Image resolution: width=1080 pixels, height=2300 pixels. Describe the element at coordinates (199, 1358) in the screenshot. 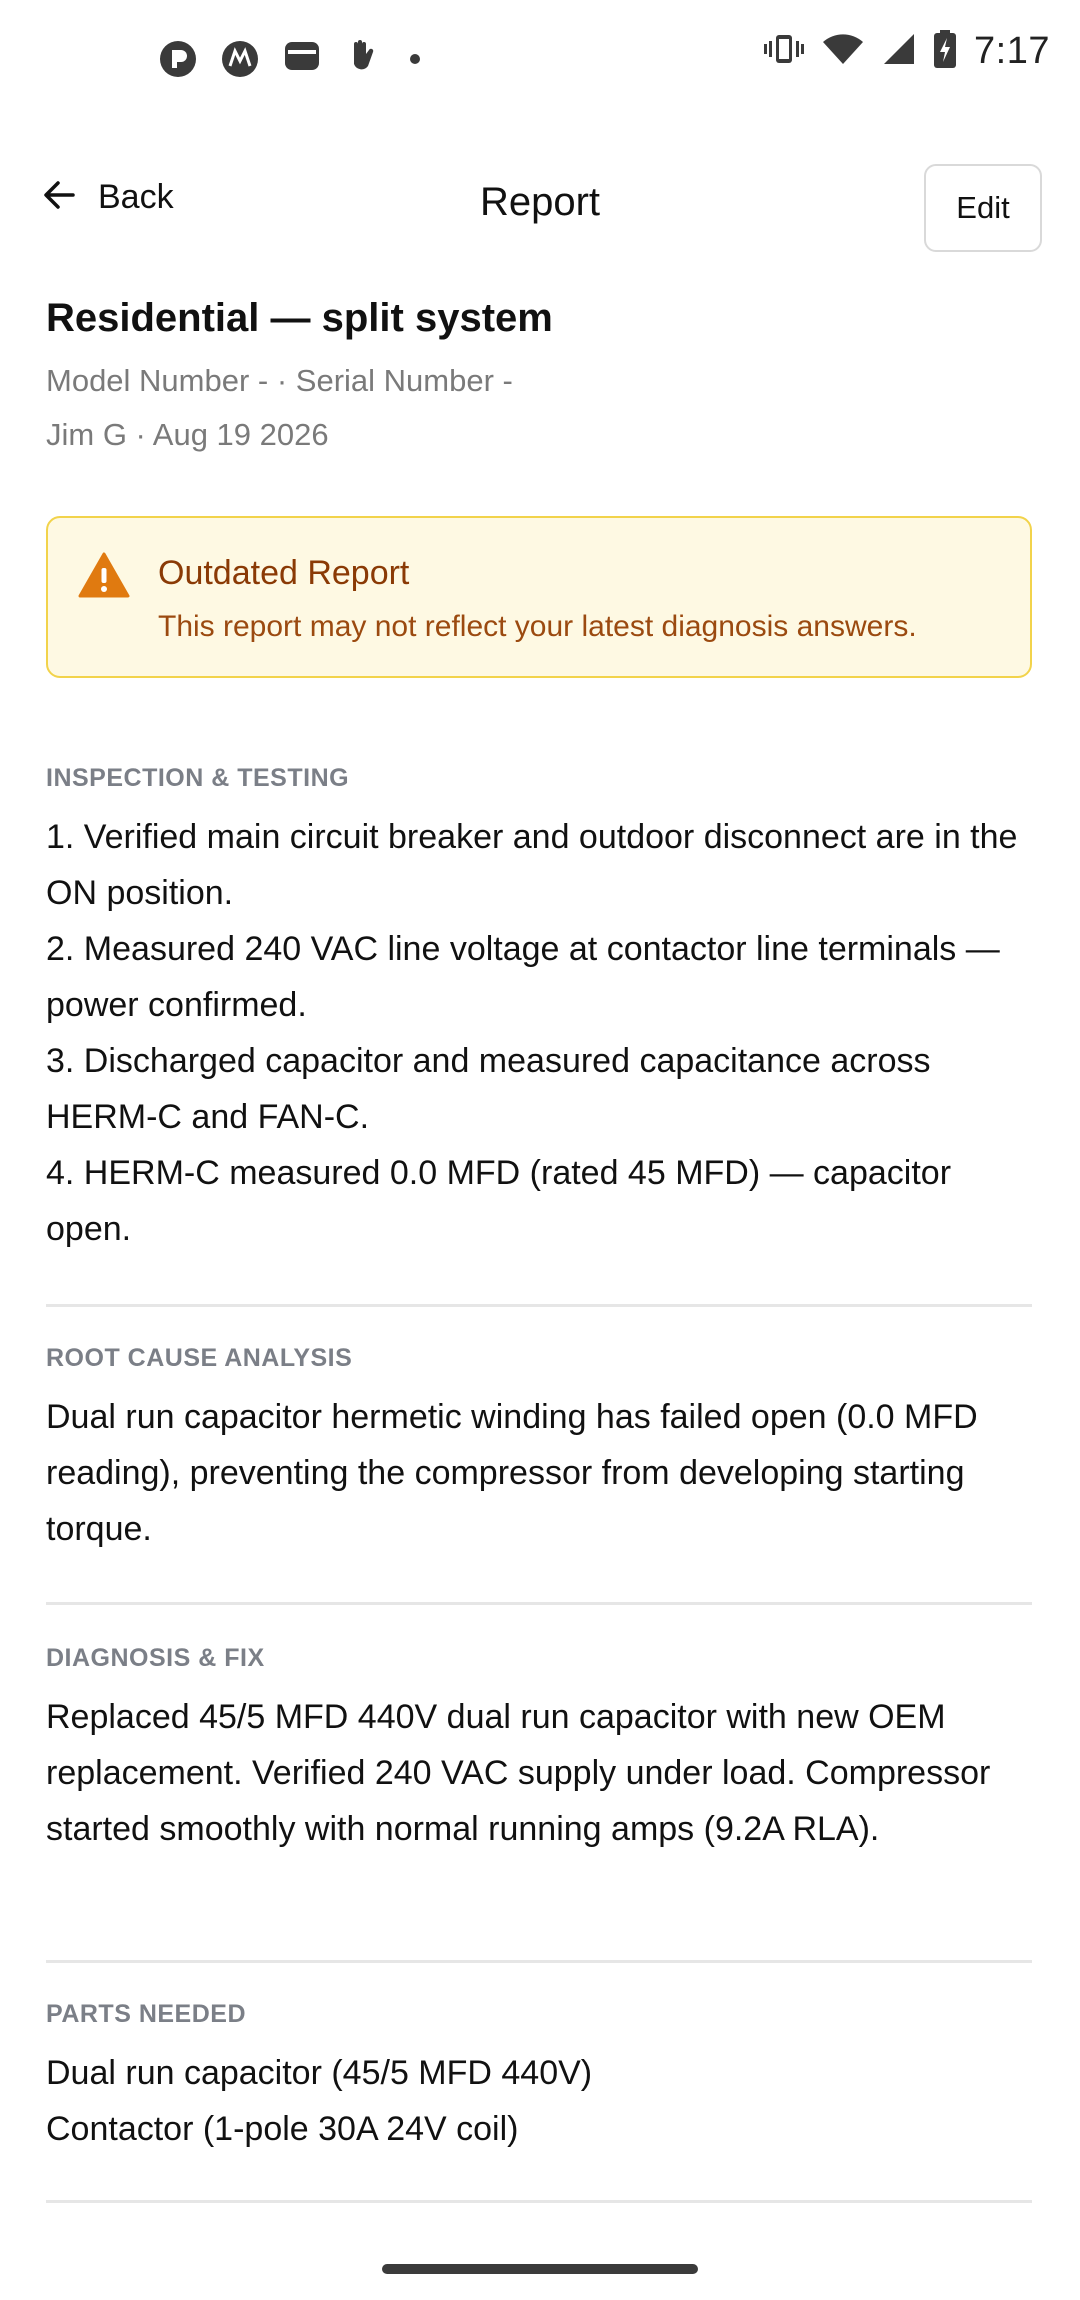

I see `section-label: ROOT CAUSE ANALYSIS` at that location.